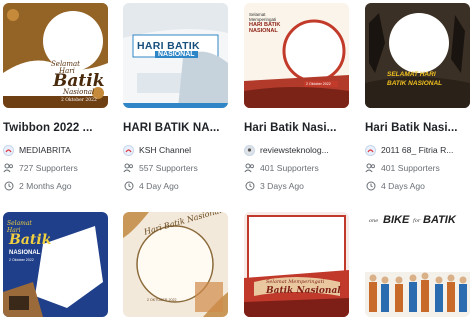 The image size is (474, 321). Describe the element at coordinates (45, 150) in the screenshot. I see `author-name: MEDIABRITA` at that location.